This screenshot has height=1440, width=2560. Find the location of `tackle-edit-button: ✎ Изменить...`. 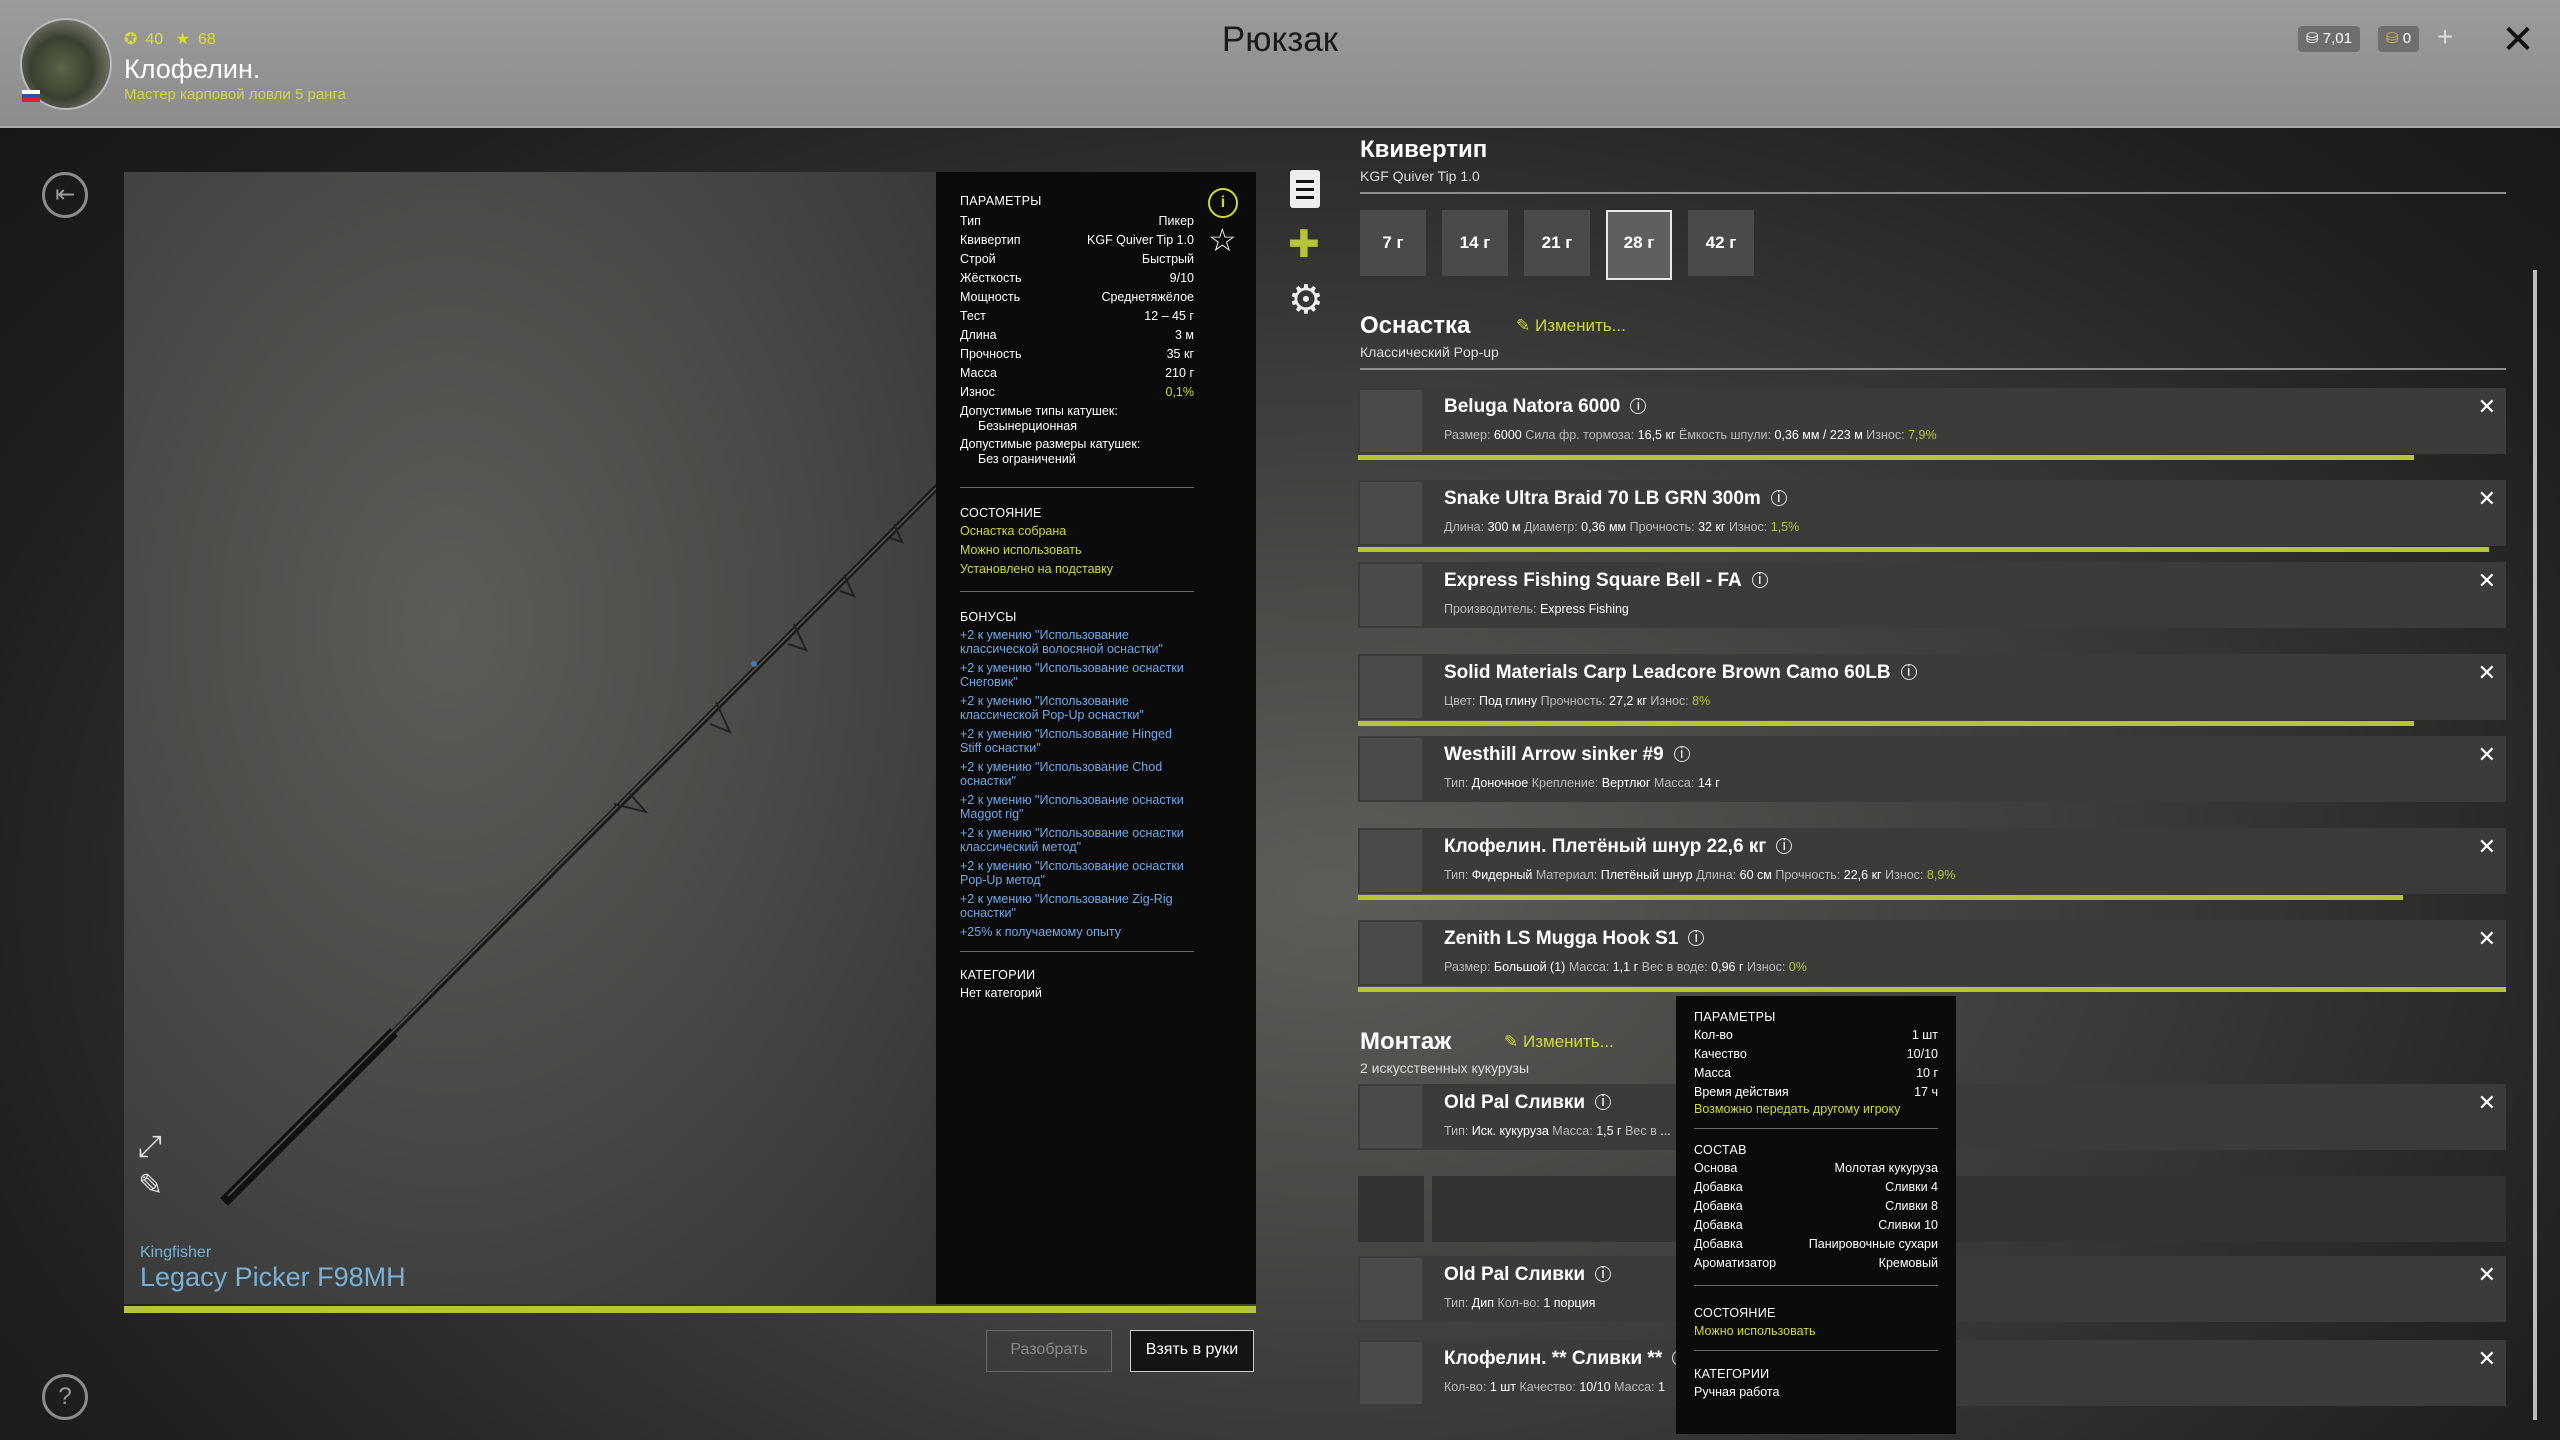

tackle-edit-button: ✎ Изменить... is located at coordinates (1571, 326).